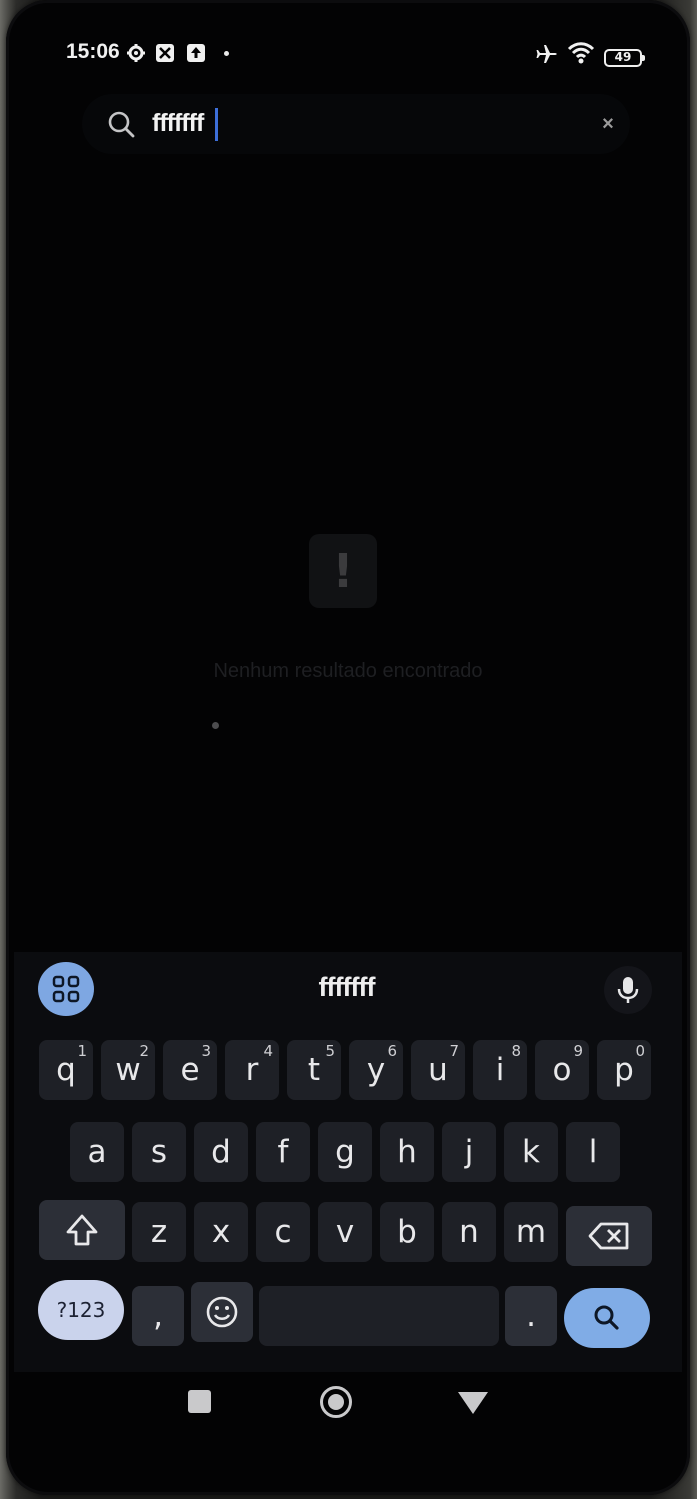 The height and width of the screenshot is (1499, 697). Describe the element at coordinates (348, 54) in the screenshot. I see `status-bar: 15:06 49` at that location.